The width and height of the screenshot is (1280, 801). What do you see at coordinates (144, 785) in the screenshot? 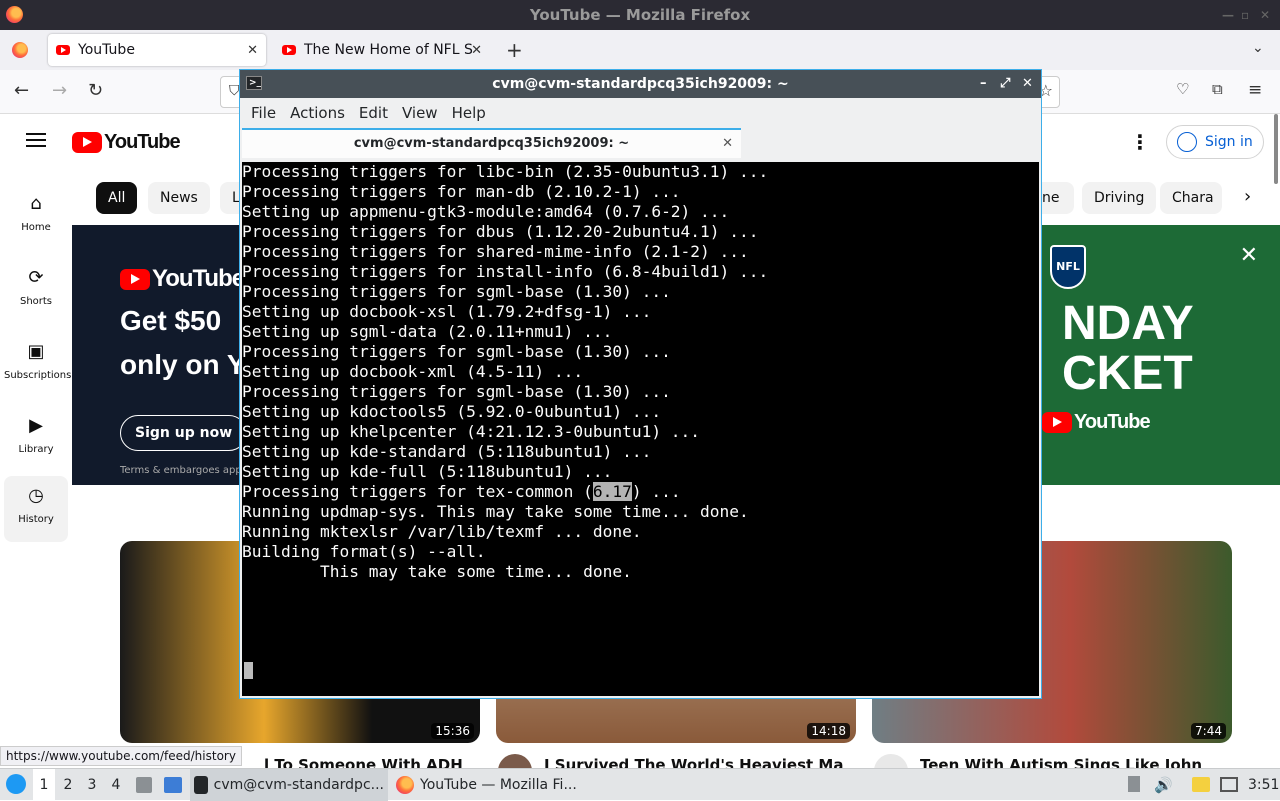
I see `file-manager-icon` at bounding box center [144, 785].